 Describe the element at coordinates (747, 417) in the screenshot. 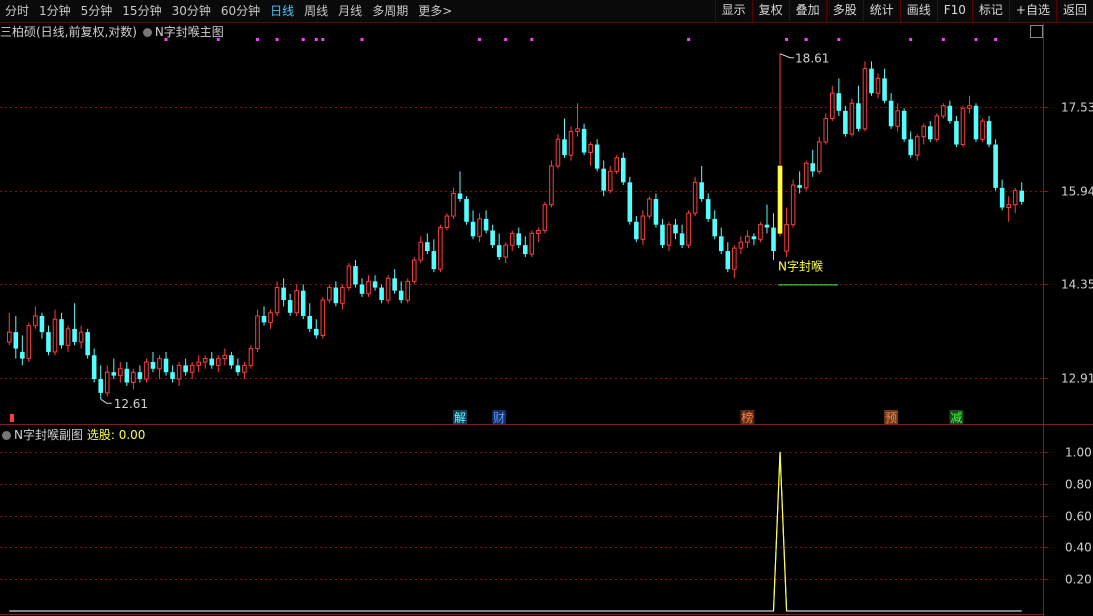

I see `event-marker-label: 榜` at that location.